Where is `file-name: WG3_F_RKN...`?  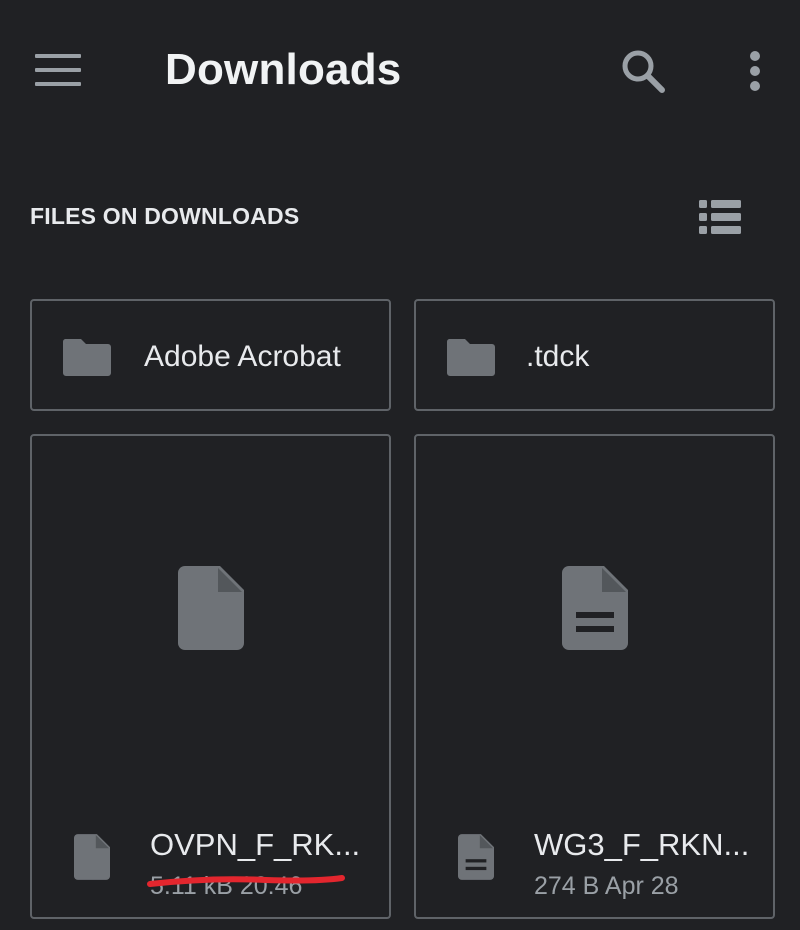
file-name: WG3_F_RKN... is located at coordinates (642, 844).